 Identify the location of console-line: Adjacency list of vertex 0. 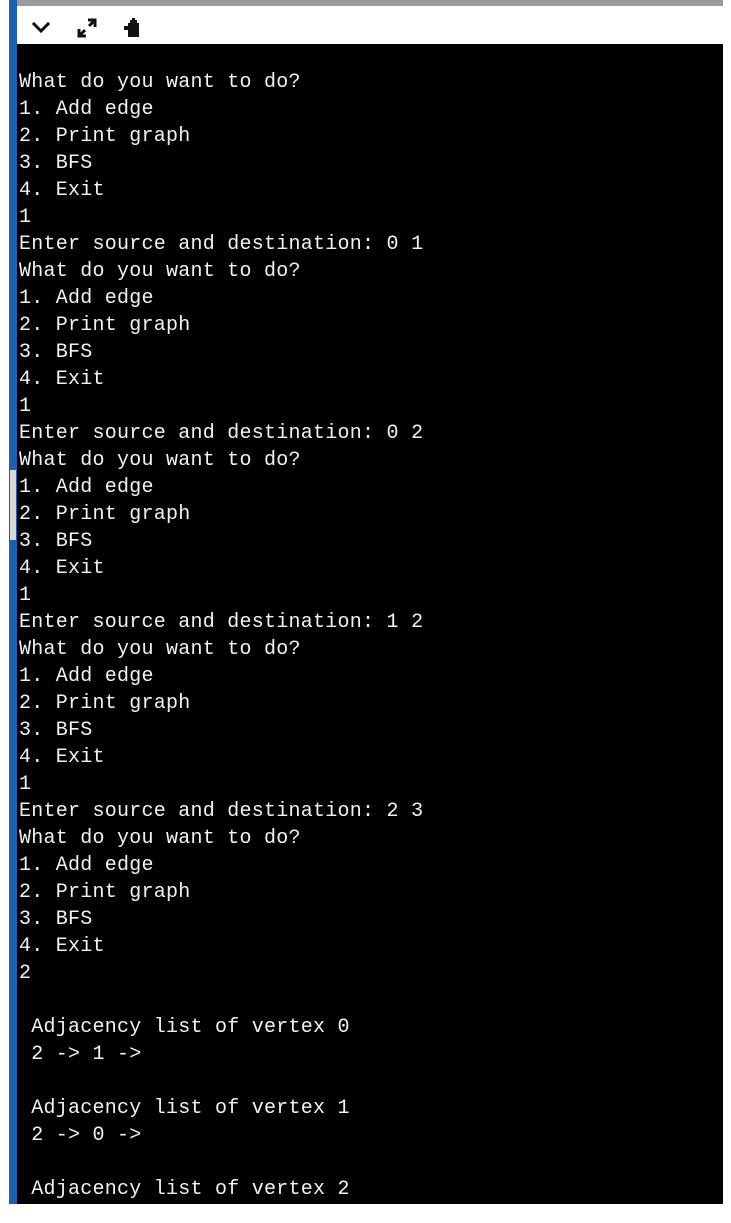
(184, 1027).